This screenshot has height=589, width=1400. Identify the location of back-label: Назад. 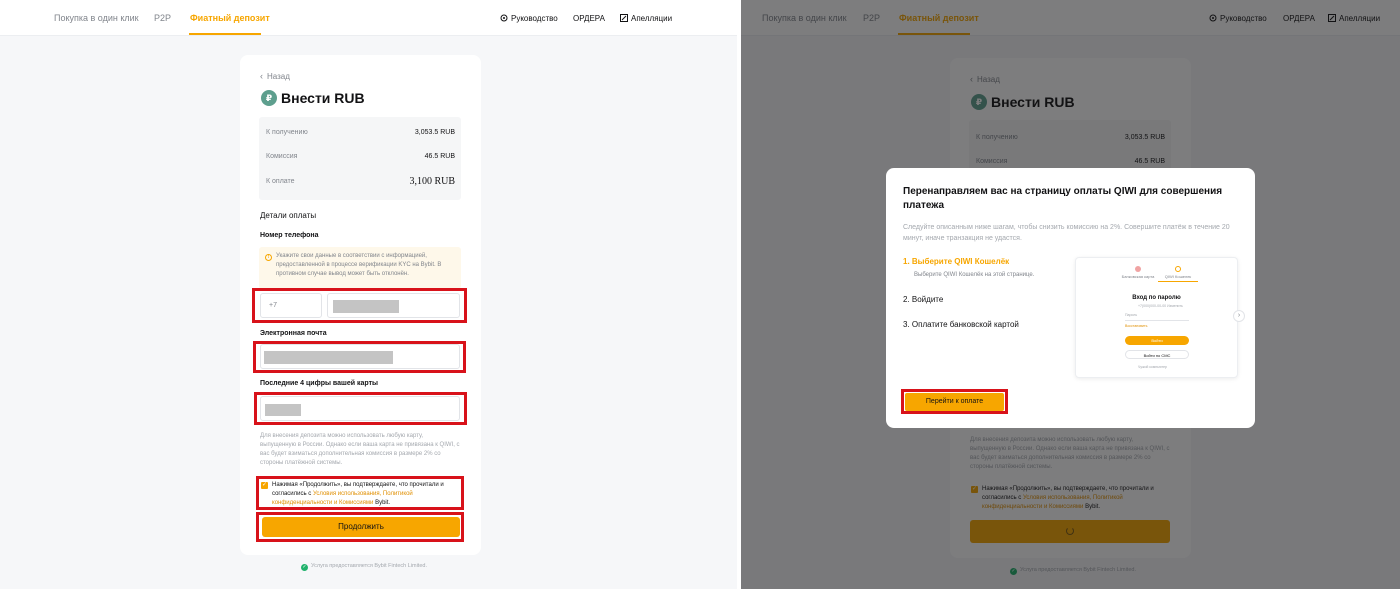
(278, 76).